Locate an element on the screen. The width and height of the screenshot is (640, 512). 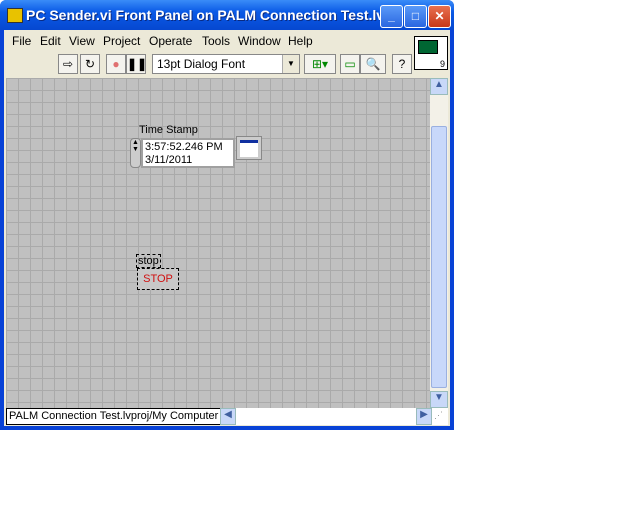
timestamp-control: 3:57:52.246 PM 3/11/2011 is located at coordinates (188, 153).